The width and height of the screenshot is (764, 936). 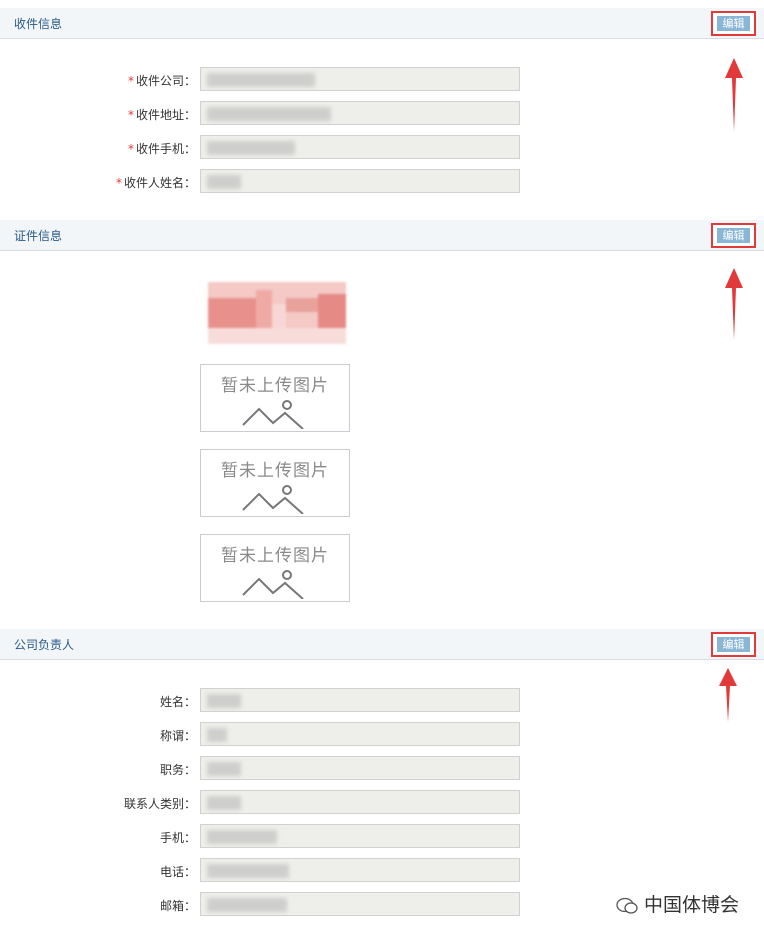 I want to click on form-row-principal-name: 姓名：, so click(x=382, y=700).